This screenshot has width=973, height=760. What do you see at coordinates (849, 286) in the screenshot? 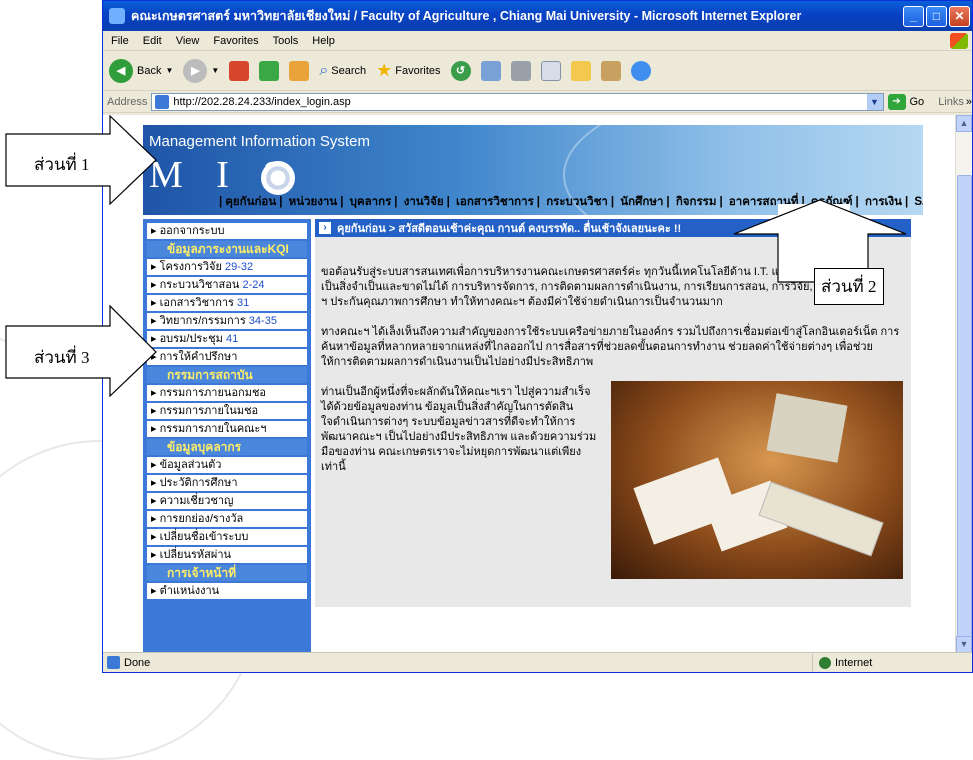
I see `annotation-section-2: ส่วนที่ 2` at bounding box center [849, 286].